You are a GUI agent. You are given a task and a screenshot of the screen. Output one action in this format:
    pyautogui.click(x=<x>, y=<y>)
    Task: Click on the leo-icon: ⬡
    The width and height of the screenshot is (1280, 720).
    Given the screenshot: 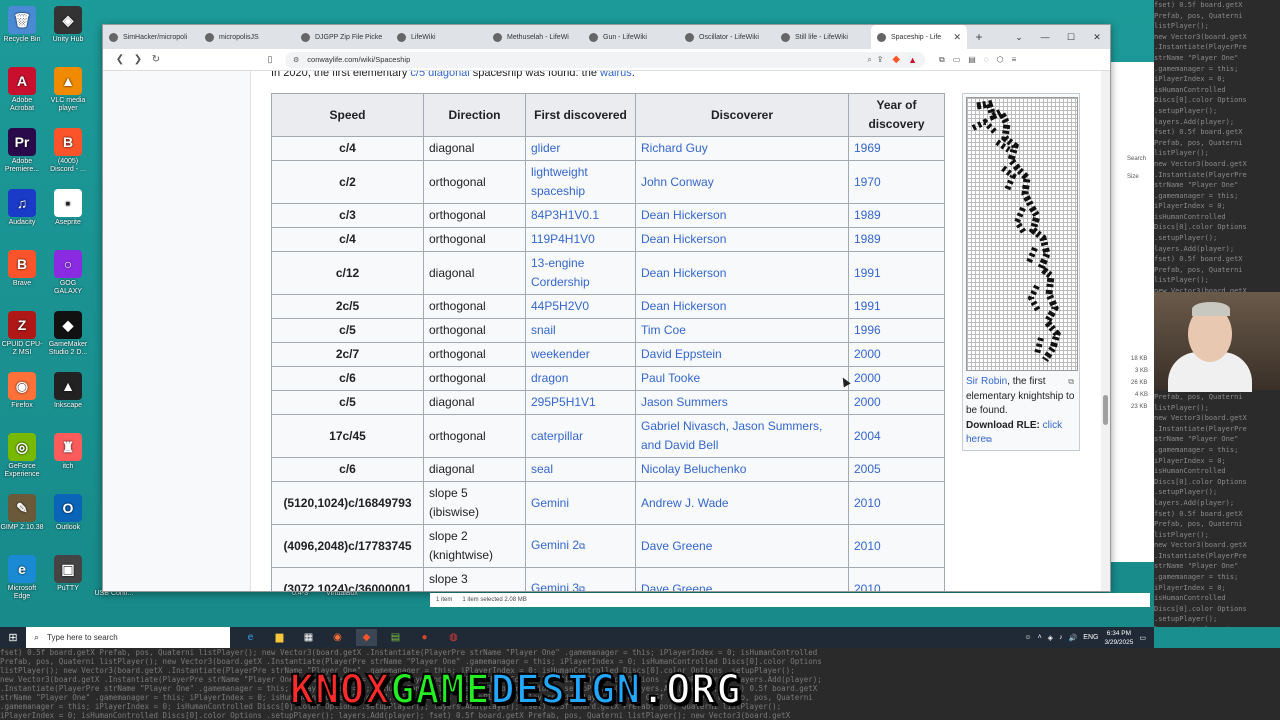 What is the action you would take?
    pyautogui.click(x=1000, y=60)
    